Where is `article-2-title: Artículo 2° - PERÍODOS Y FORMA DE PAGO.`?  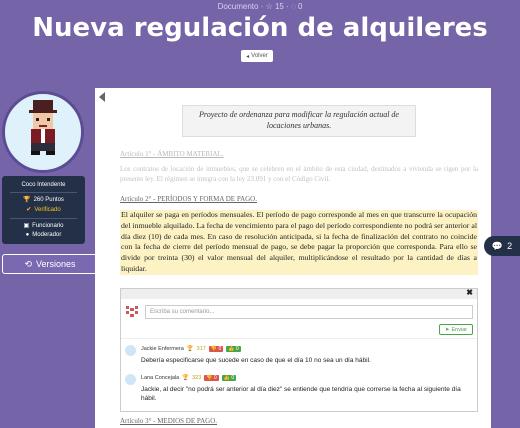 article-2-title: Artículo 2° - PERÍODOS Y FORMA DE PAGO. is located at coordinates (188, 199).